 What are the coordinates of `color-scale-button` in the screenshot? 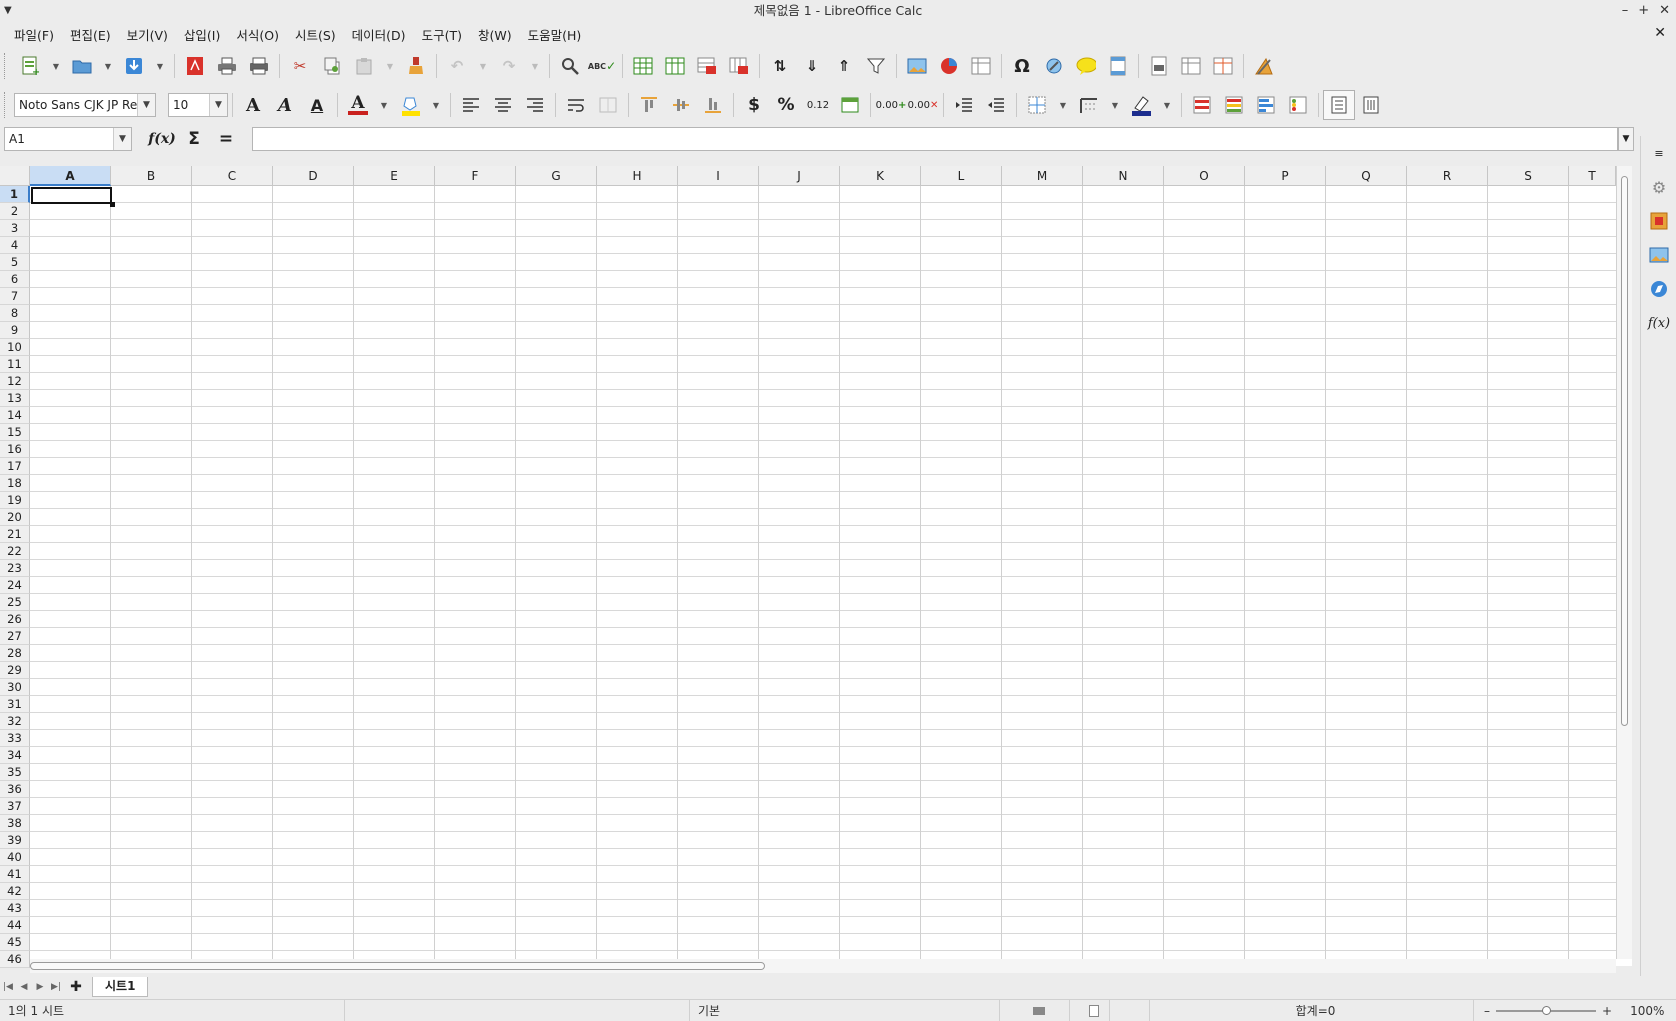 It's located at (1234, 105).